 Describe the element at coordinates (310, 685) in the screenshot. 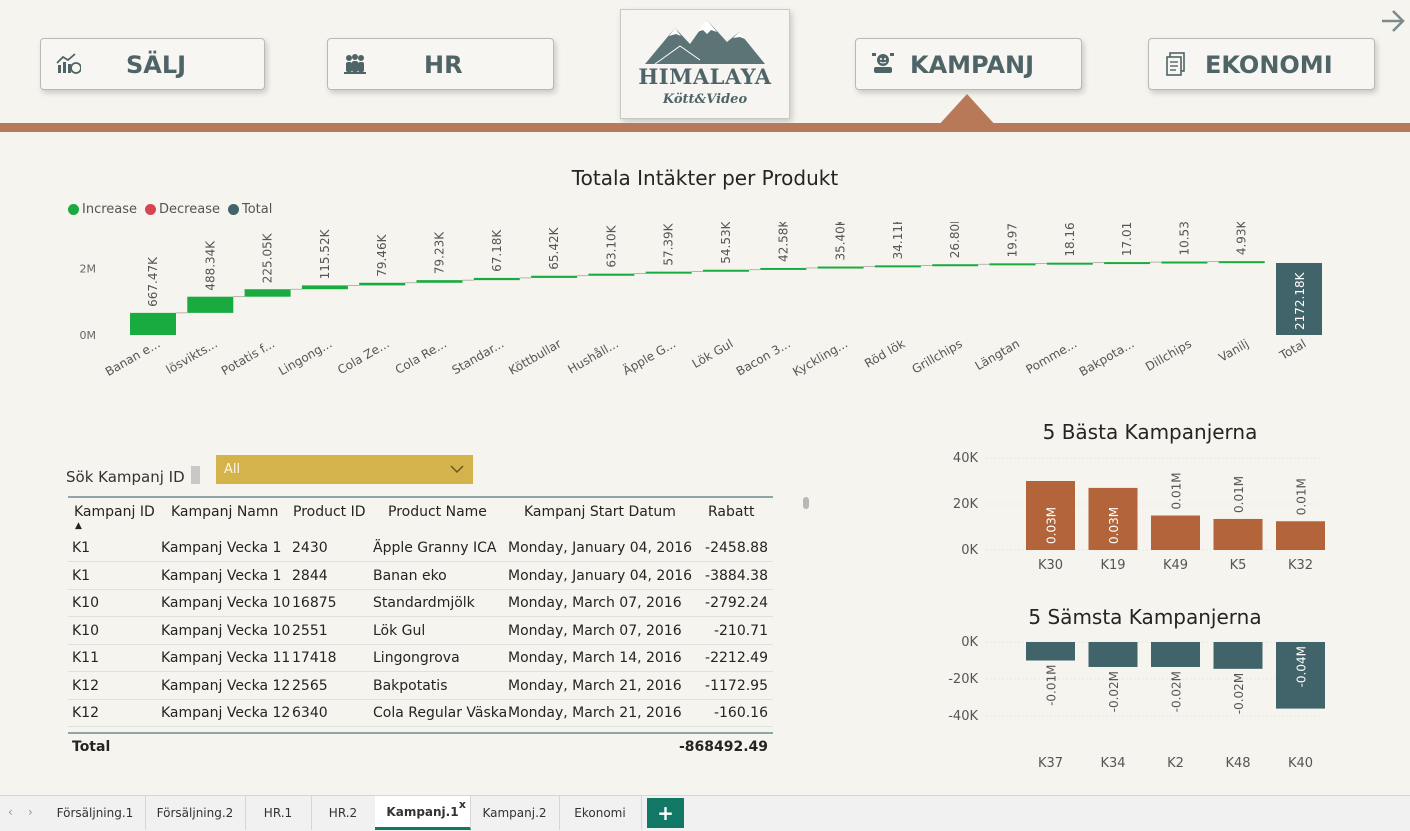

I see `cell-product-id: 2565` at that location.